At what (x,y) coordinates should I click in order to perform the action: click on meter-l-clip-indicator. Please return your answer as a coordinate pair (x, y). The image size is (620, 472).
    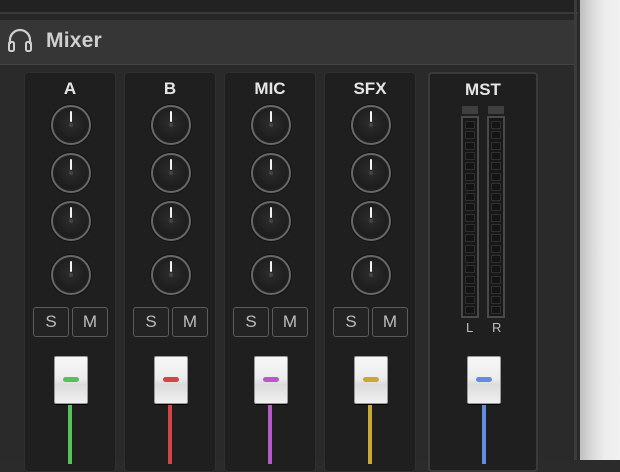
    Looking at the image, I should click on (470, 110).